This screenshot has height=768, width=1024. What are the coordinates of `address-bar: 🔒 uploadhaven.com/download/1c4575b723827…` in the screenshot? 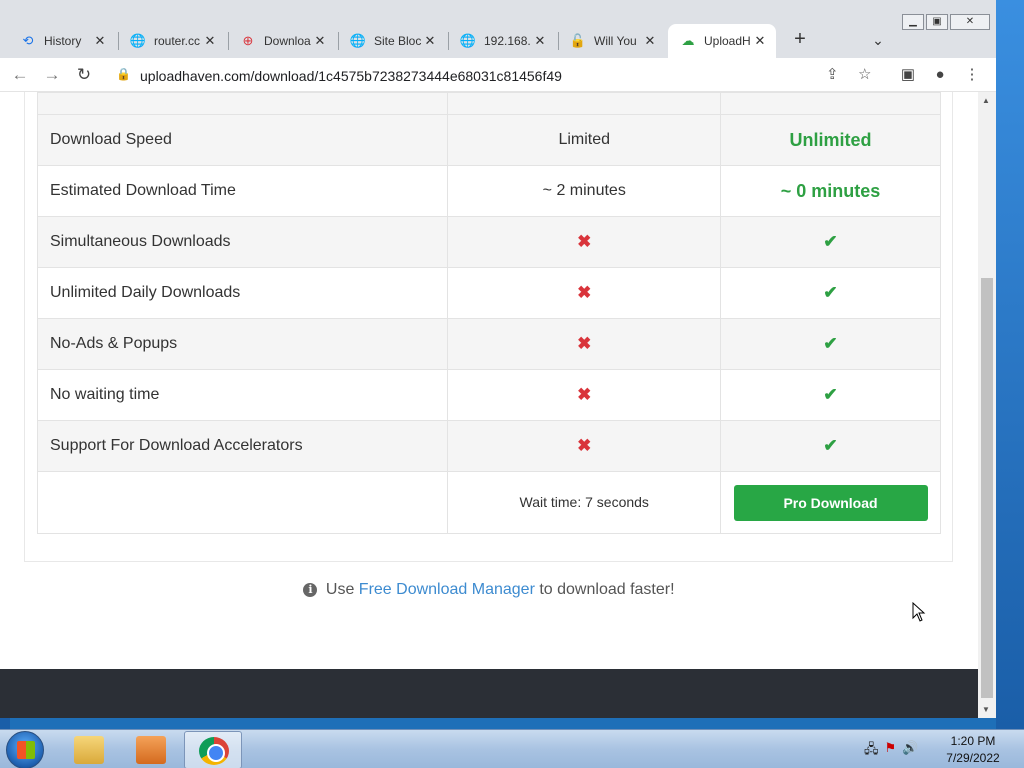 It's located at (496, 75).